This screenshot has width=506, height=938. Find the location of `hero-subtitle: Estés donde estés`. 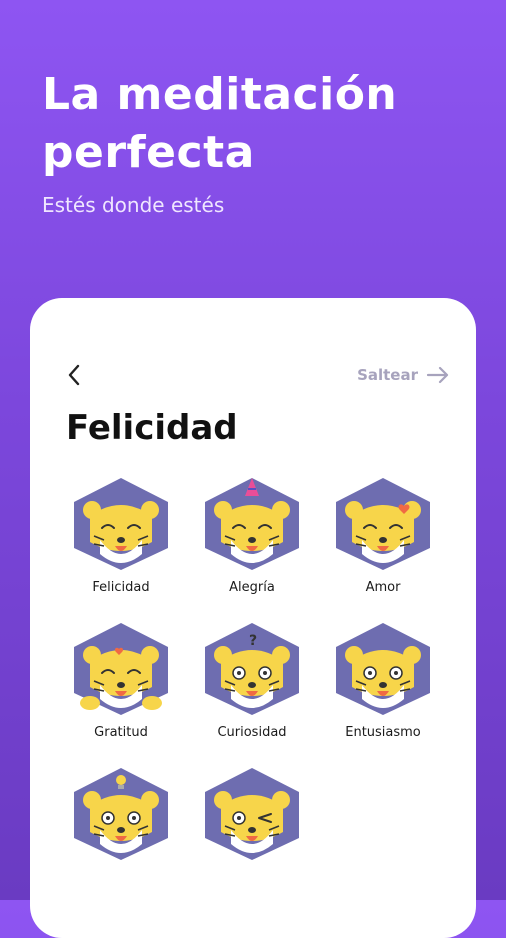

hero-subtitle: Estés donde estés is located at coordinates (133, 205).